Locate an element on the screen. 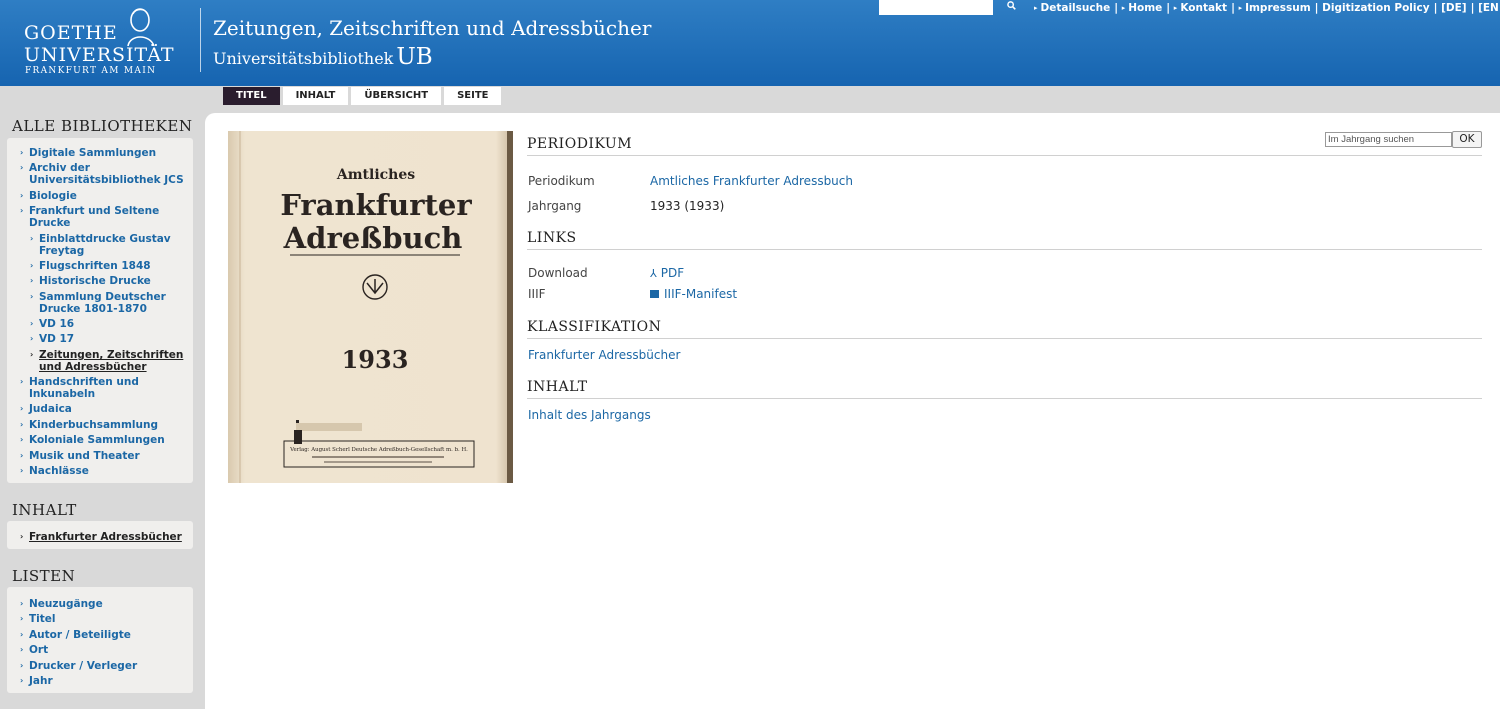 The width and height of the screenshot is (1500, 709). tab-inhalt: INHALT is located at coordinates (315, 96).